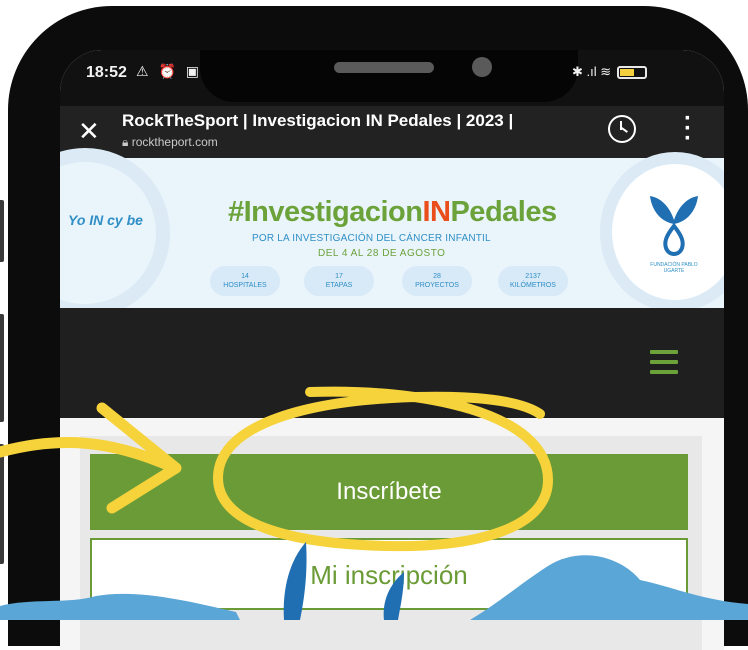 Image resolution: width=748 pixels, height=650 pixels. Describe the element at coordinates (383, 469) in the screenshot. I see `highlight-circle-icon` at that location.